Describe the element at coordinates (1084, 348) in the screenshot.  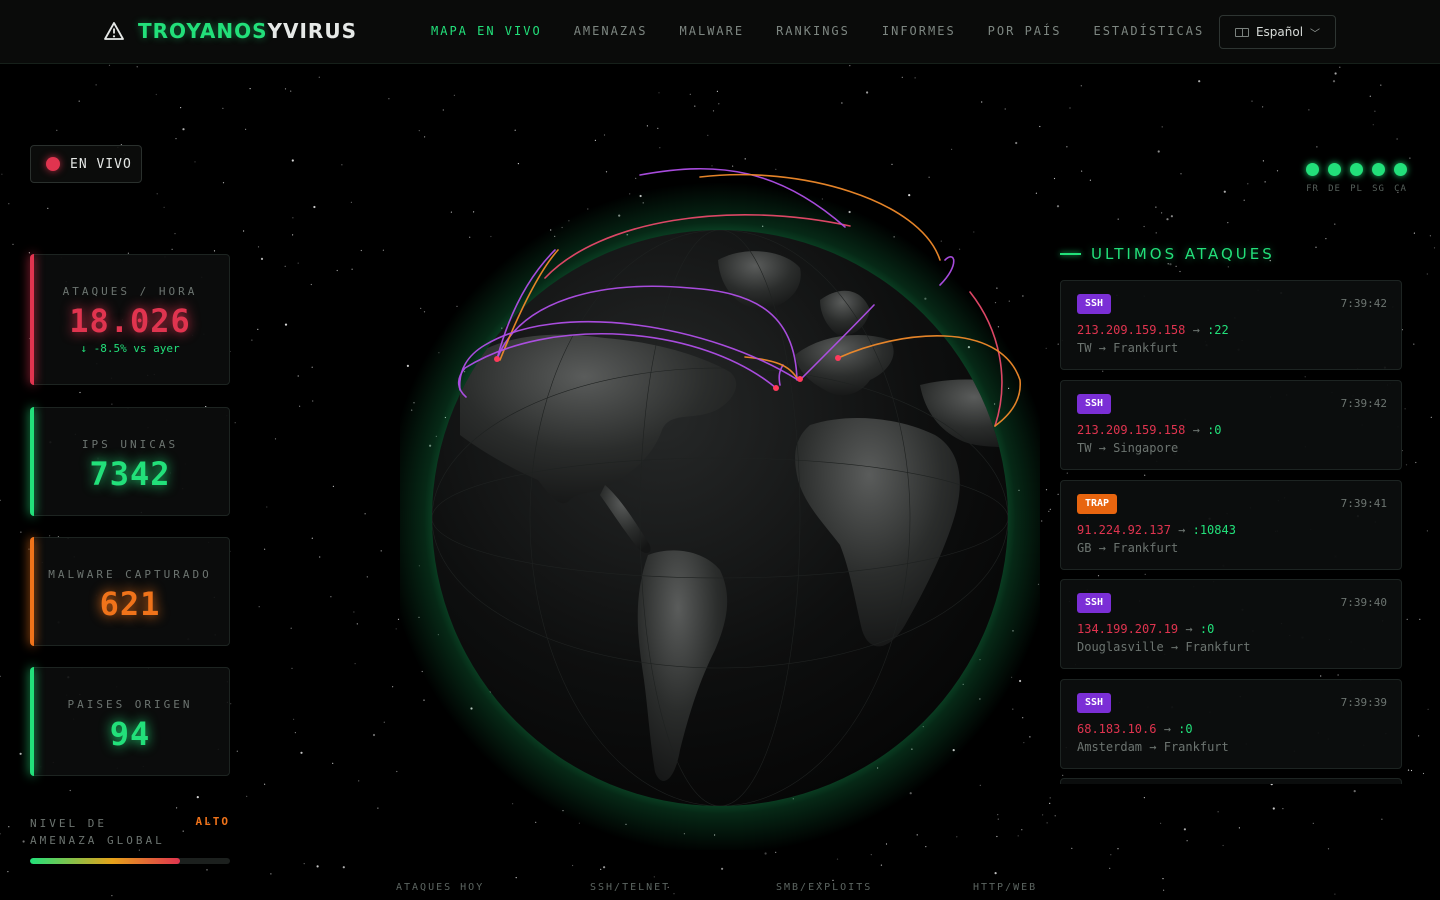
I see `attack-origin: TW` at that location.